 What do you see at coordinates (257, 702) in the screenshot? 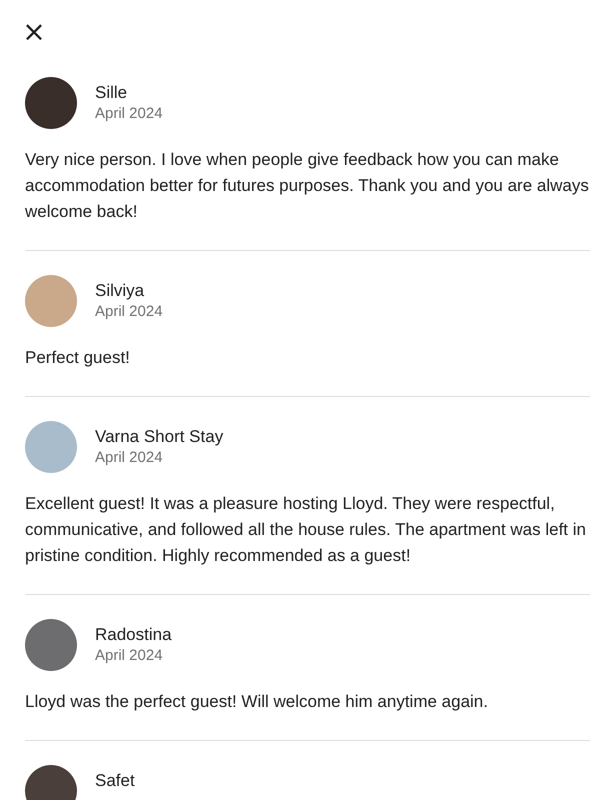
I see `review-text: Lloyd was the perfect guest! Will welcome him anytime again.` at bounding box center [257, 702].